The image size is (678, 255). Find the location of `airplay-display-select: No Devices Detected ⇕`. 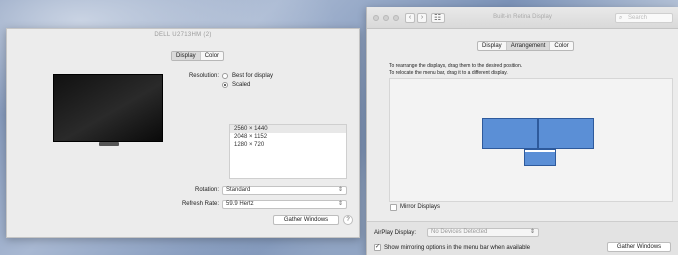

airplay-display-select: No Devices Detected ⇕ is located at coordinates (483, 232).